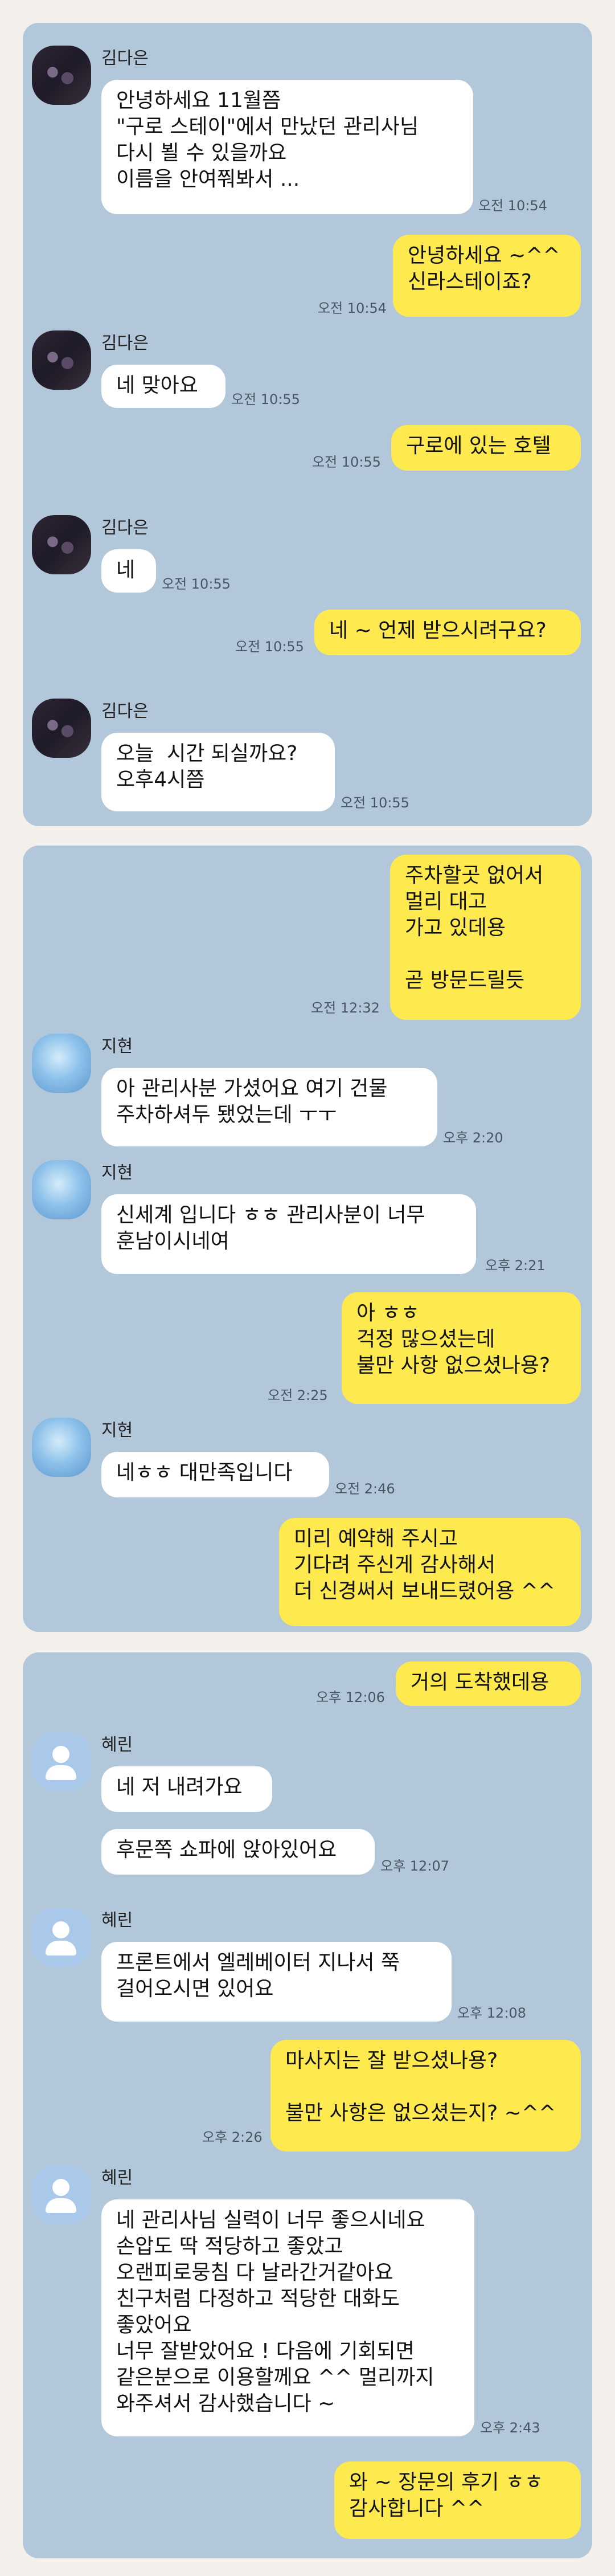 This screenshot has height=2576, width=615. I want to click on message-time: 오전 2:25, so click(298, 1395).